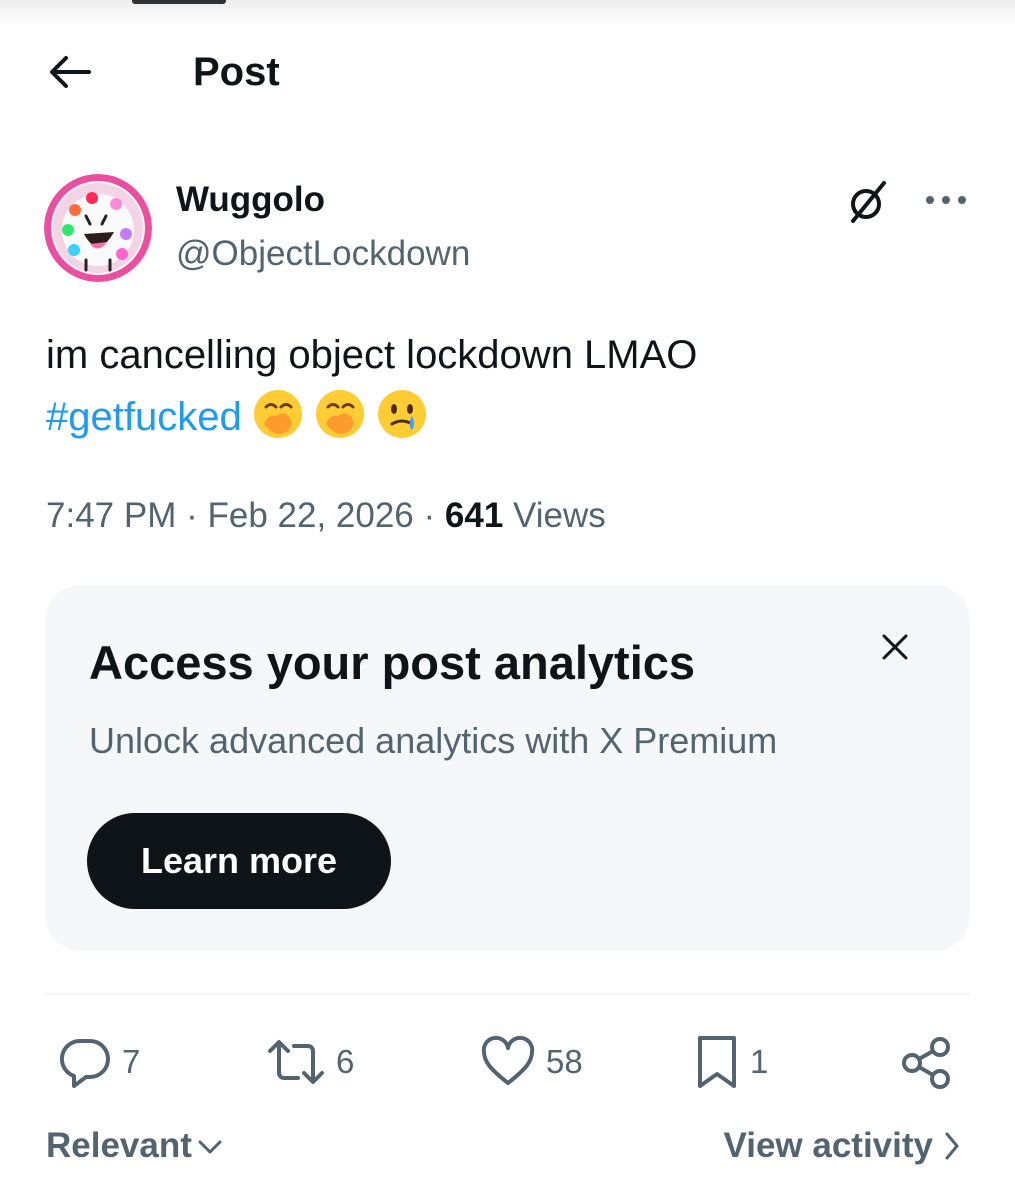 Image resolution: width=1015 pixels, height=1200 pixels. I want to click on post-meta: 7:47 PM · Feb 22, 2026 · 641 Views, so click(326, 516).